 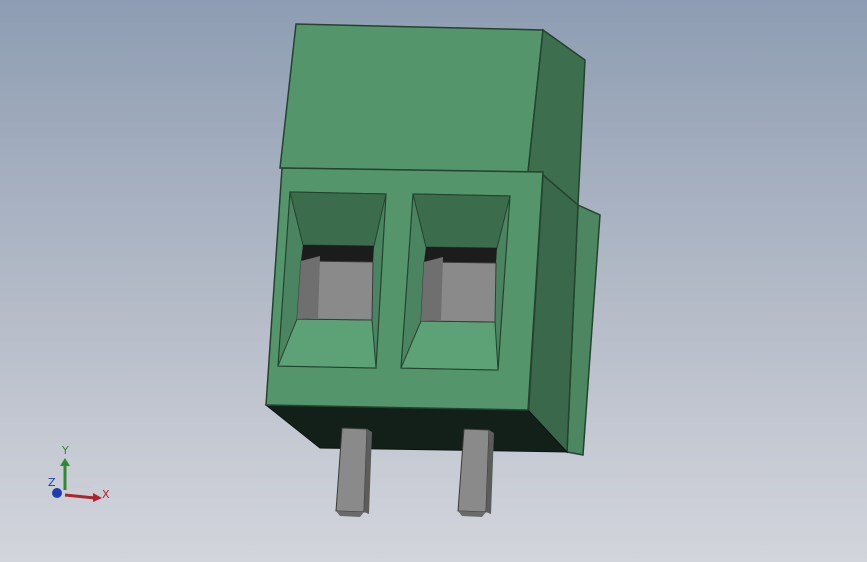 I want to click on x-axis-arrow, so click(x=97, y=497).